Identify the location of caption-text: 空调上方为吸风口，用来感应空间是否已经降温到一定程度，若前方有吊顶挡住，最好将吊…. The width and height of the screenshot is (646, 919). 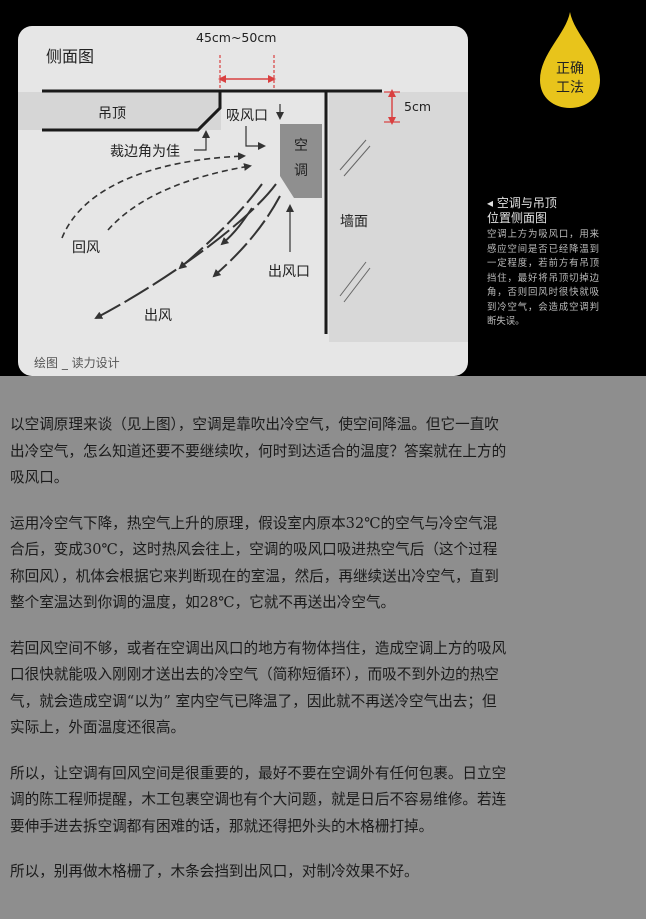
(543, 278).